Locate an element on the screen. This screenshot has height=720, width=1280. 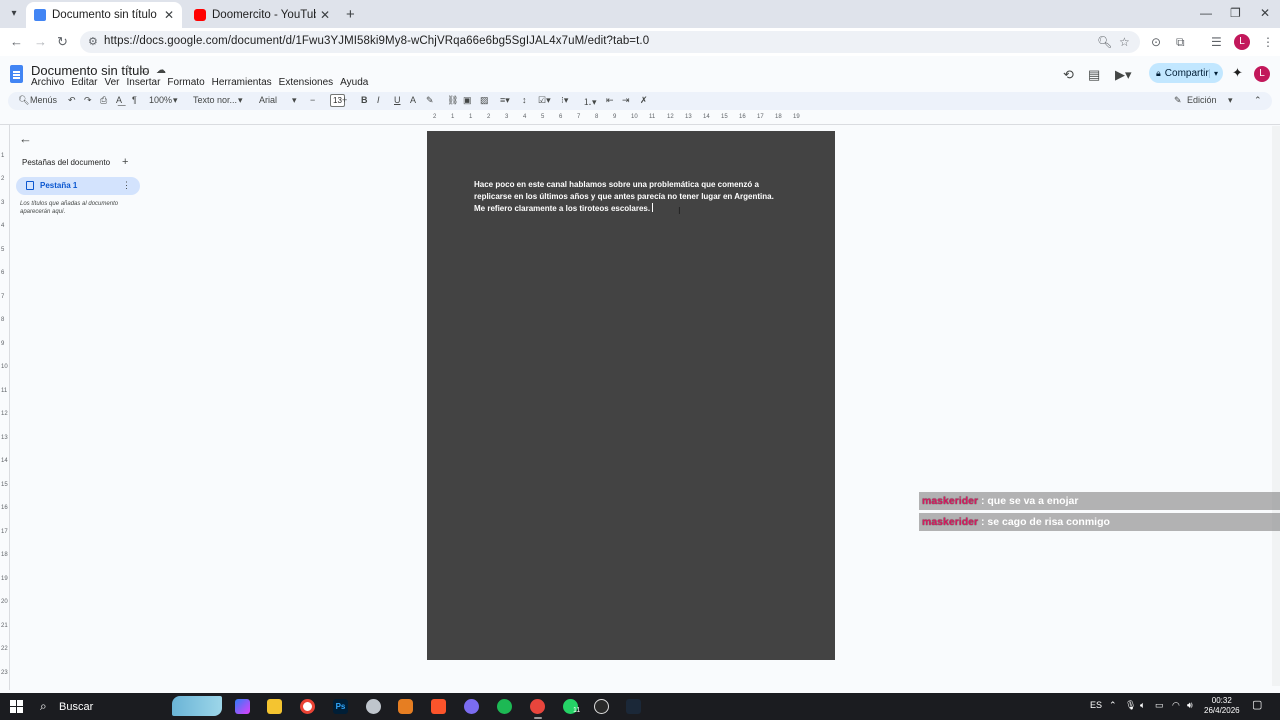
vertical-scrollbar is located at coordinates (1276, 406).